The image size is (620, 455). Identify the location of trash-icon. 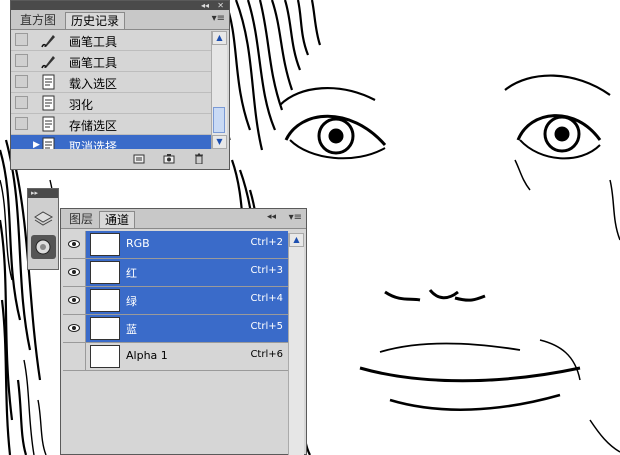
(199, 158).